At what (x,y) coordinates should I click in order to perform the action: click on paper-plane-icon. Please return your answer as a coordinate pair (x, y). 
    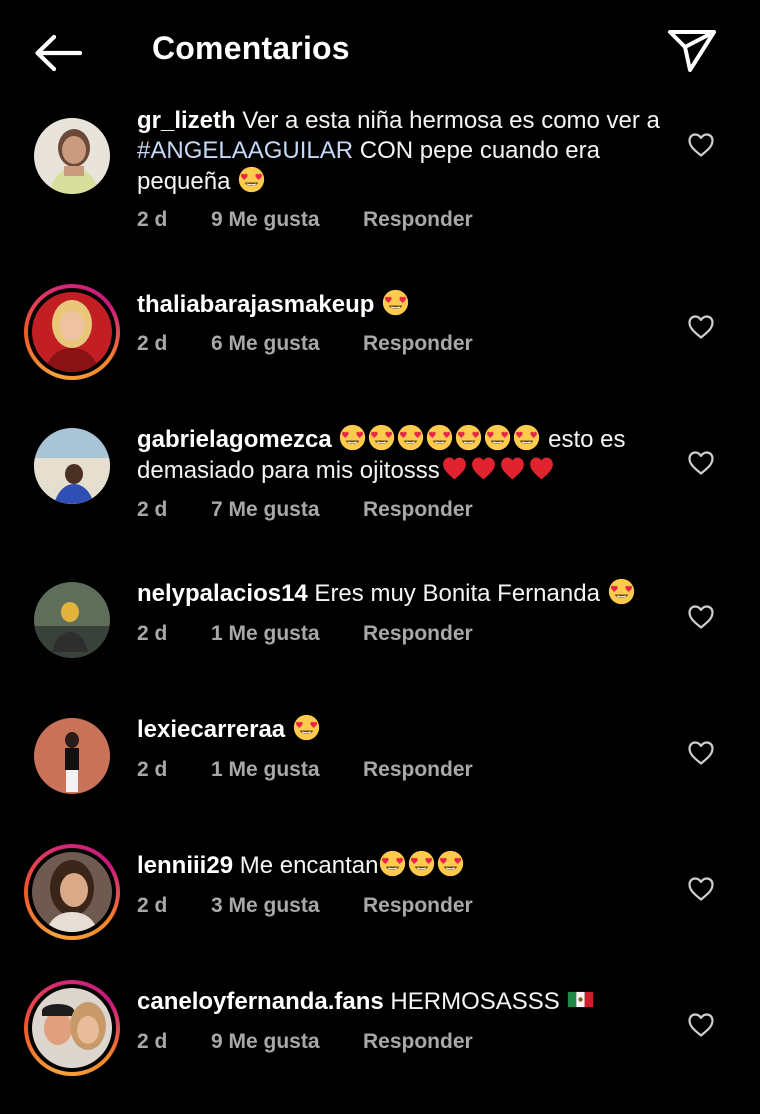
    Looking at the image, I should click on (692, 51).